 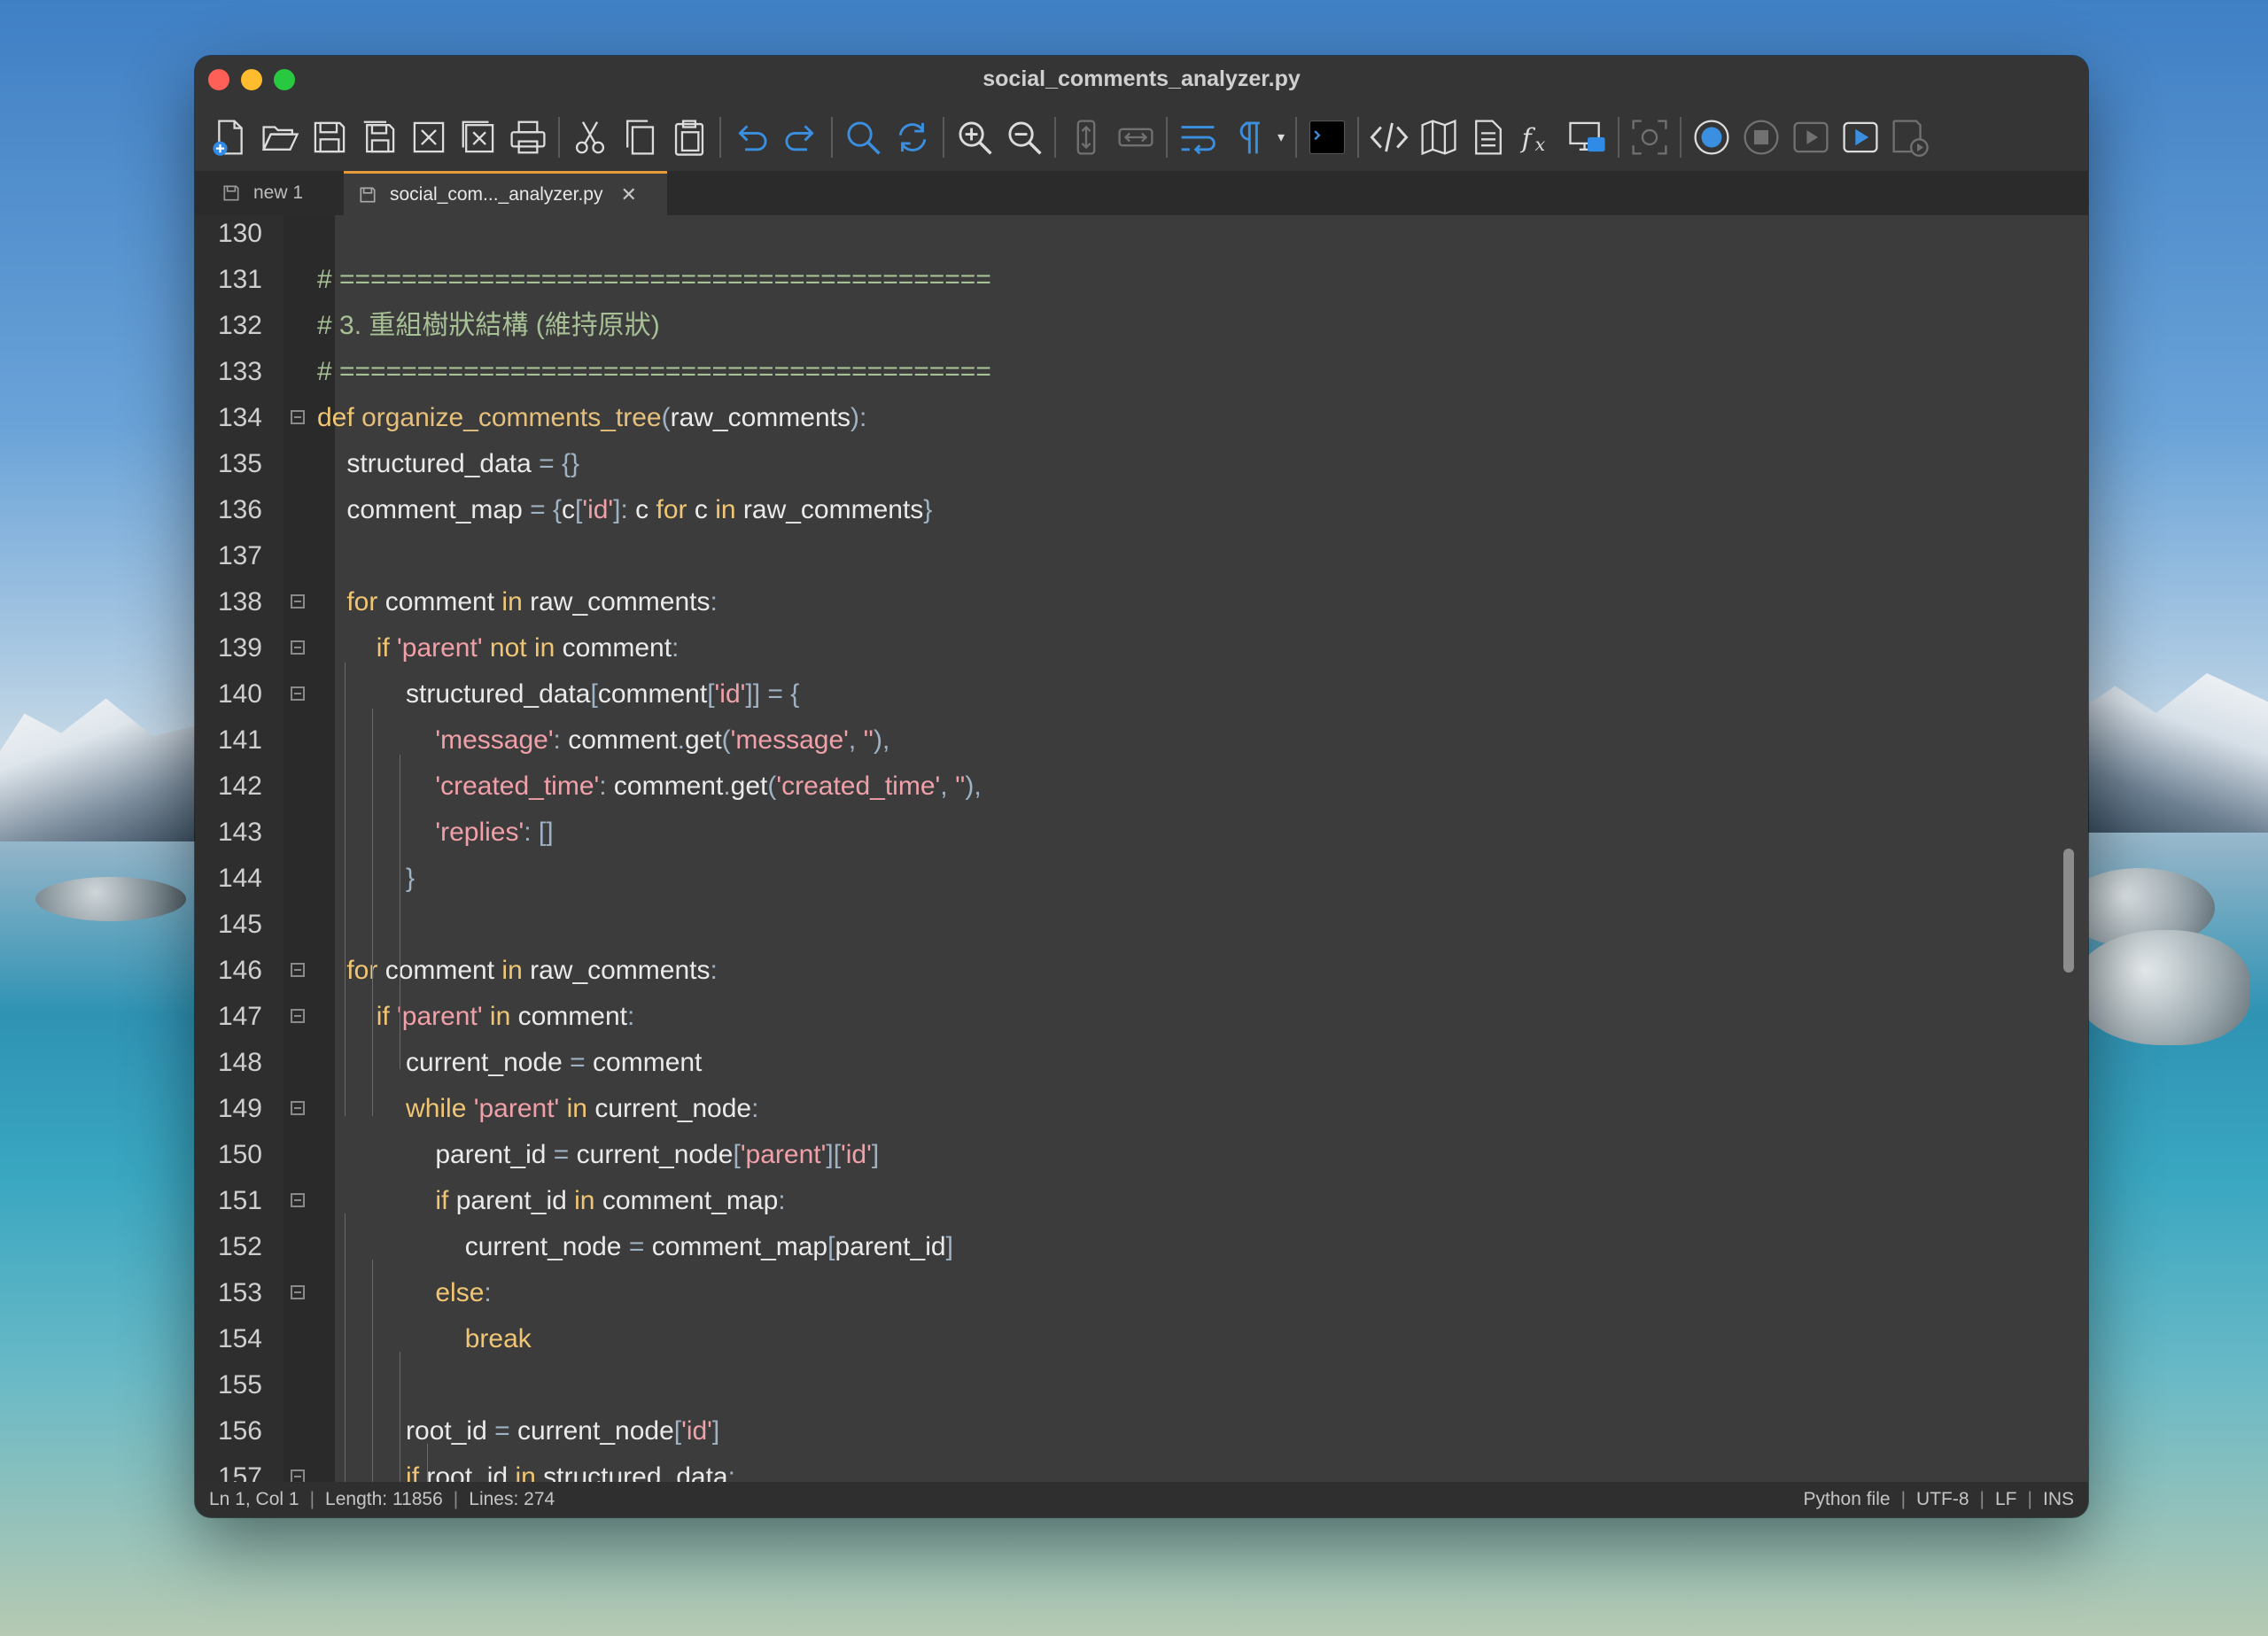 What do you see at coordinates (1141, 1109) in the screenshot?
I see `code-line: 149 while 'parent' in current_node:` at bounding box center [1141, 1109].